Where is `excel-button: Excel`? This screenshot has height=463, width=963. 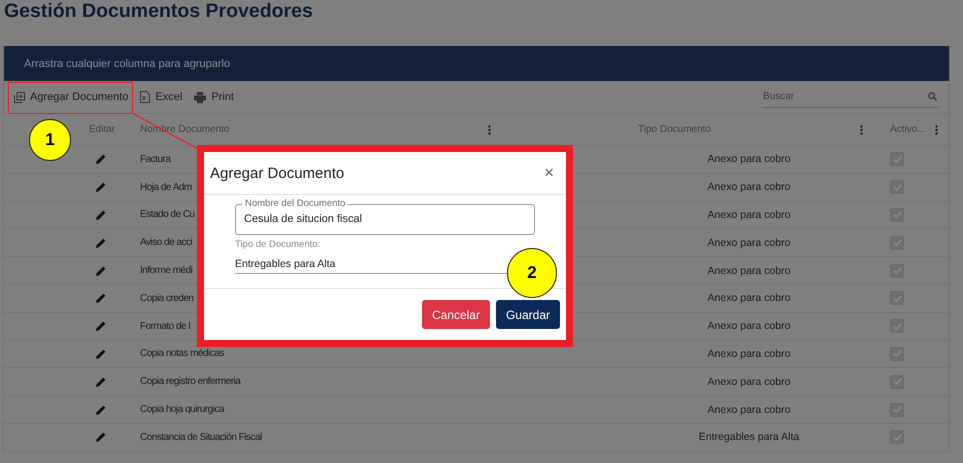 excel-button: Excel is located at coordinates (161, 97).